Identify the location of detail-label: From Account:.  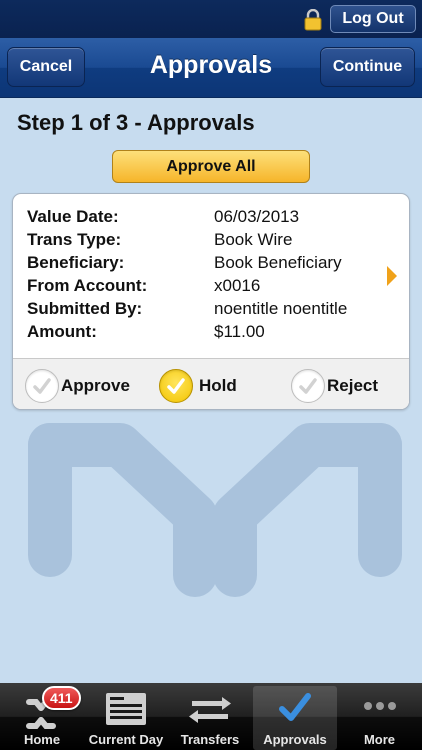
(87, 285).